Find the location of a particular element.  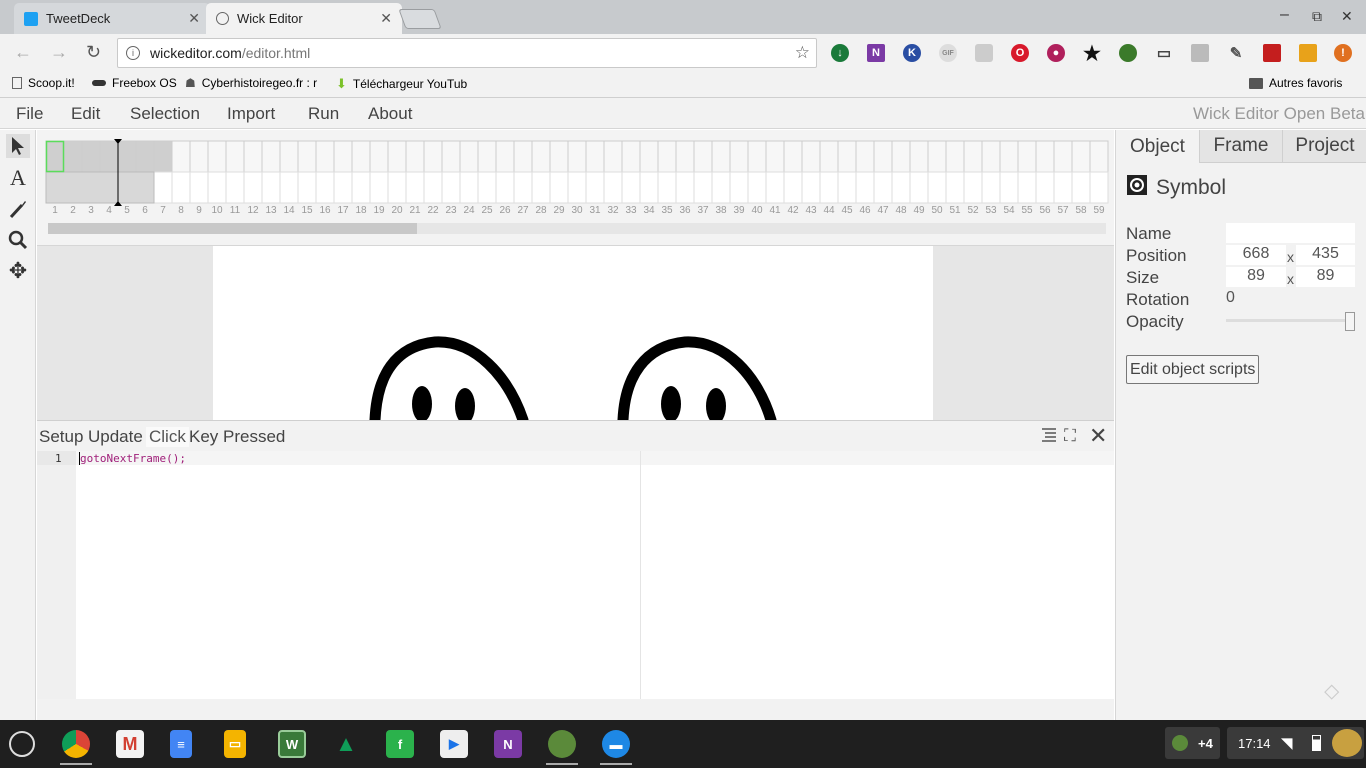

rss-icon is located at coordinates (984, 53).